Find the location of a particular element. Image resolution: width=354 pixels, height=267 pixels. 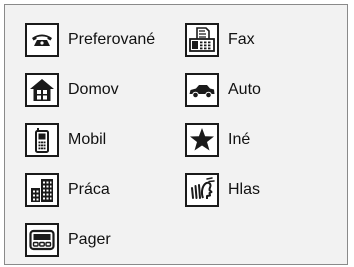

category-label: Hlas is located at coordinates (244, 189).